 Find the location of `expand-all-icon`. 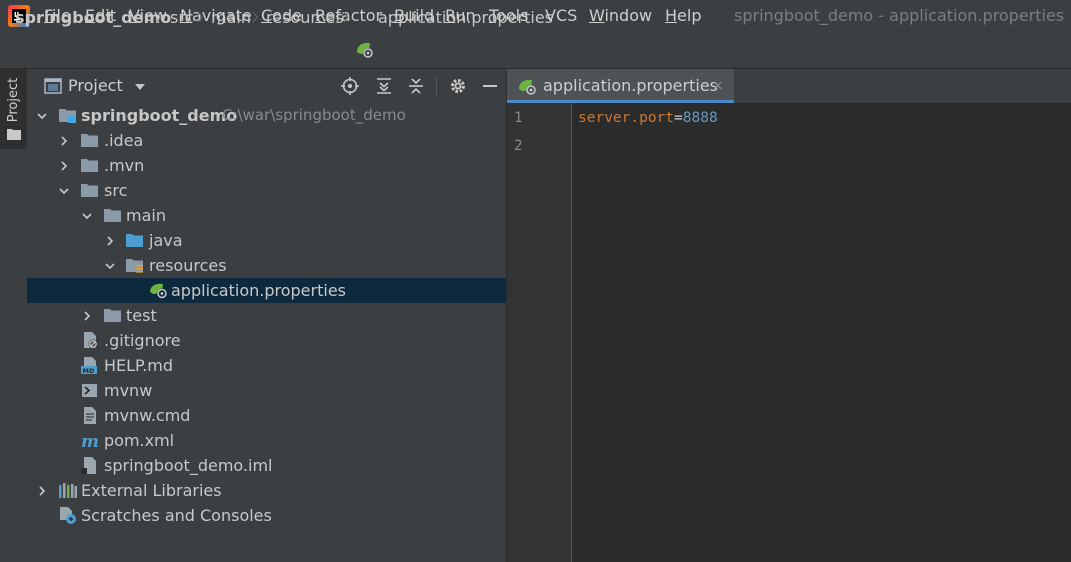

expand-all-icon is located at coordinates (384, 86).